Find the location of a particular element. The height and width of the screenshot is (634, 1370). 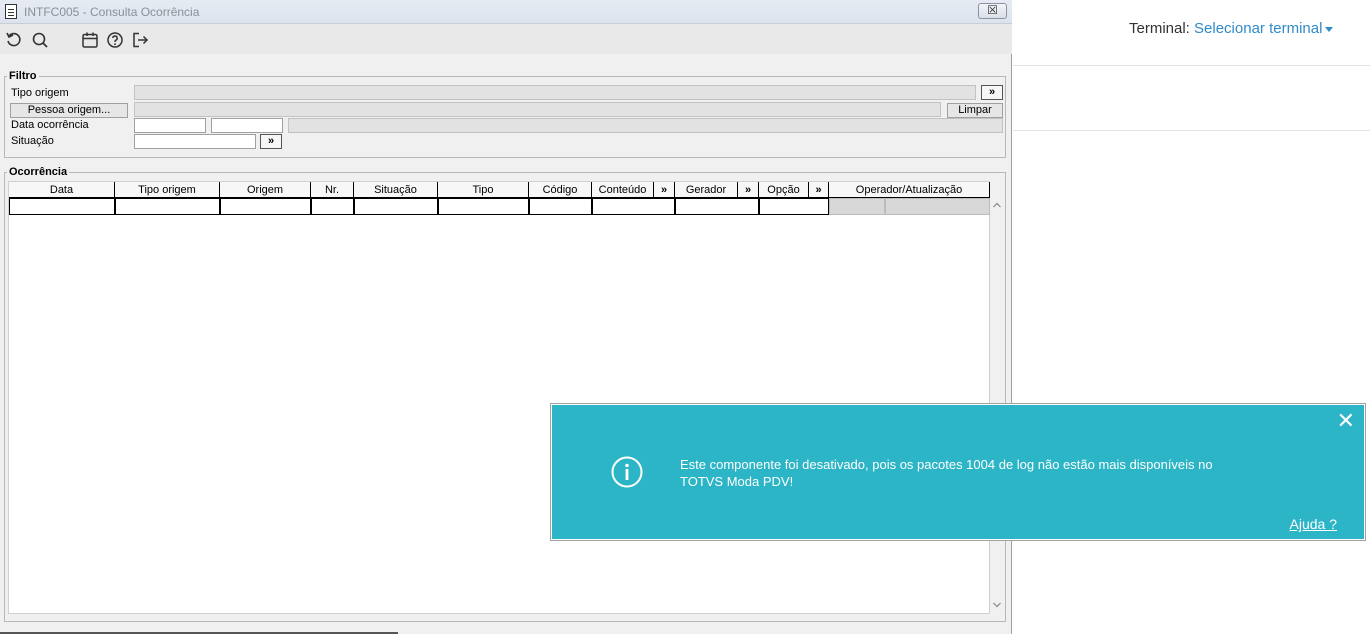

data-ocorrencia-range-field is located at coordinates (645, 125).